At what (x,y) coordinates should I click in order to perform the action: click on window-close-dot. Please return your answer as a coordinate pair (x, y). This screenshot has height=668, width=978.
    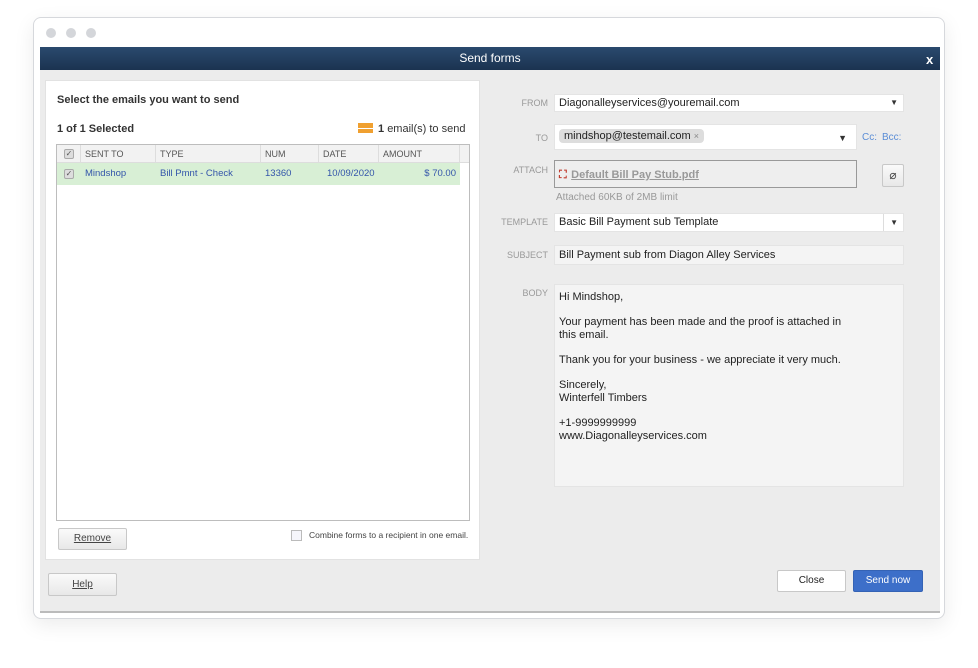
    Looking at the image, I should click on (51, 33).